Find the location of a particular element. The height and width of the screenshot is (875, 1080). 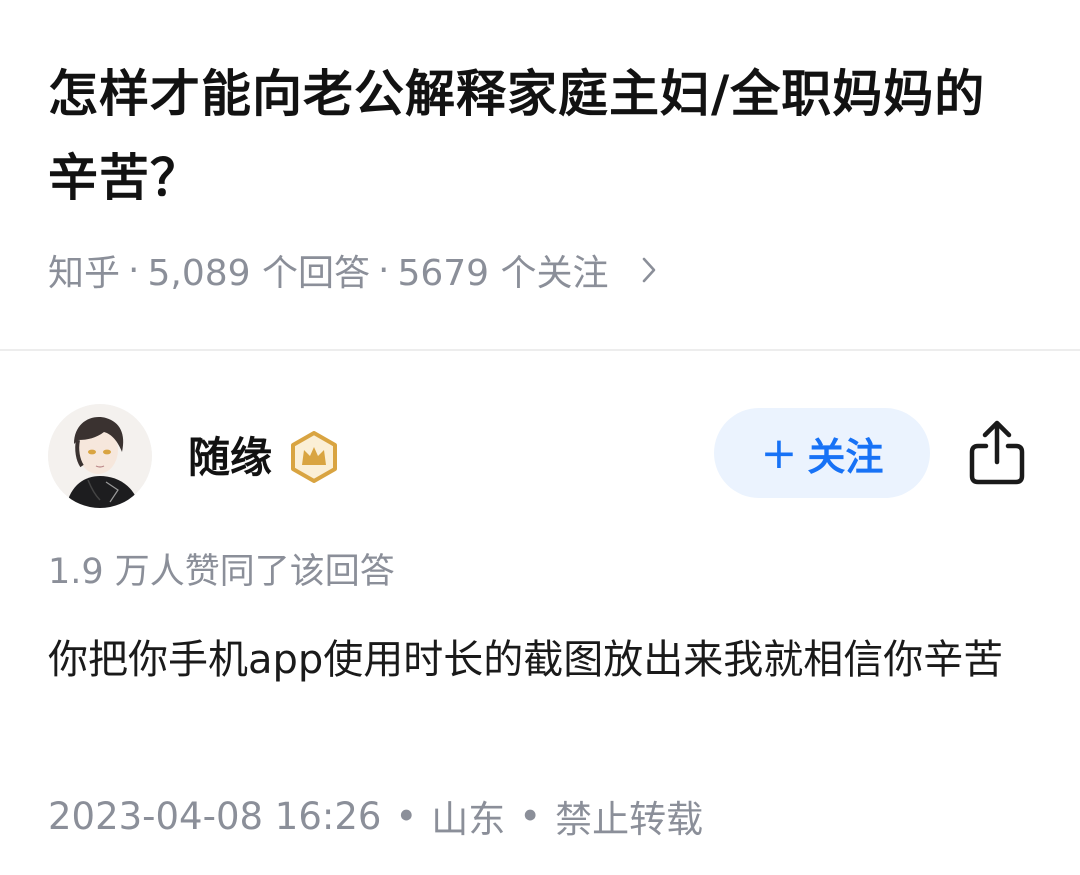

follower-count: 5679 个关注 is located at coordinates (503, 273).